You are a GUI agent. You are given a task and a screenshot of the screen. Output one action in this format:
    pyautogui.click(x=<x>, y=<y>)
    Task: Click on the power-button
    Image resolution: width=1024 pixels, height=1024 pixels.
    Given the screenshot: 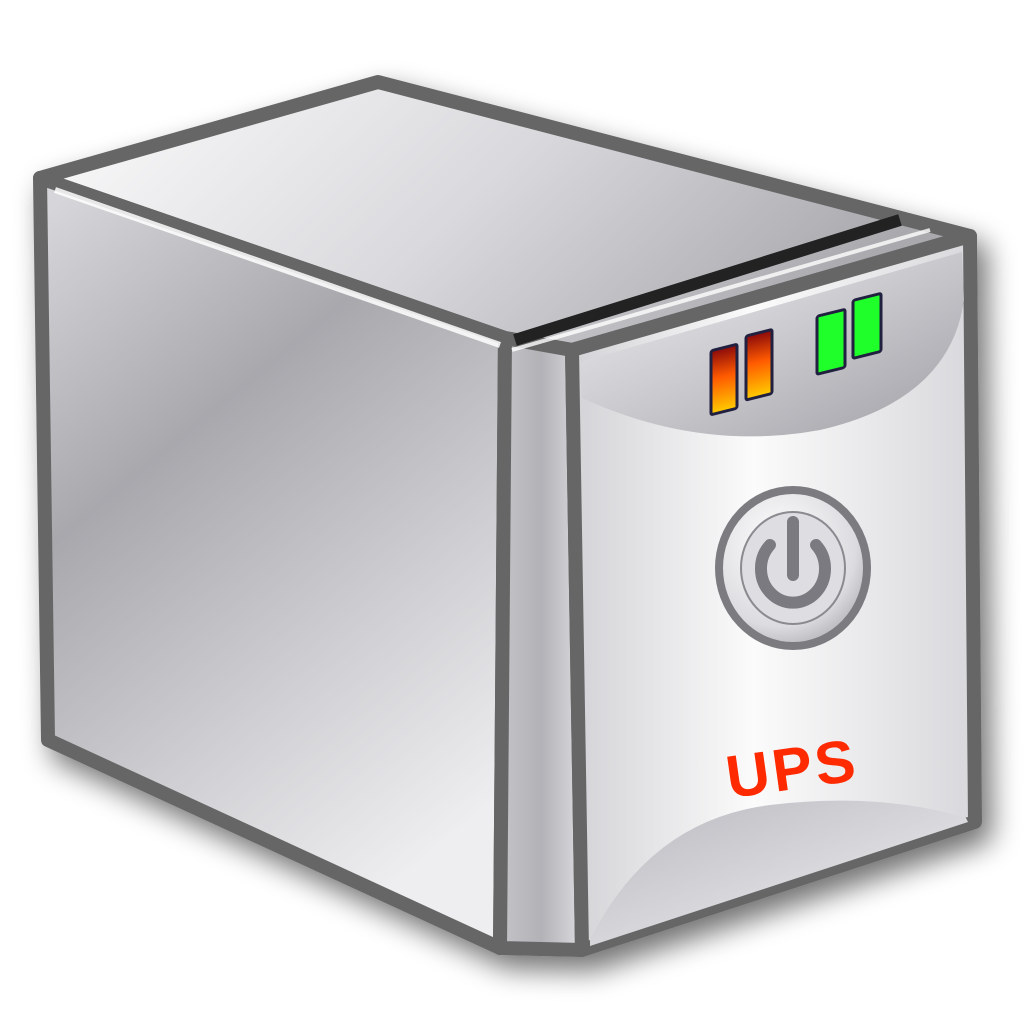 What is the action you would take?
    pyautogui.click(x=793, y=568)
    